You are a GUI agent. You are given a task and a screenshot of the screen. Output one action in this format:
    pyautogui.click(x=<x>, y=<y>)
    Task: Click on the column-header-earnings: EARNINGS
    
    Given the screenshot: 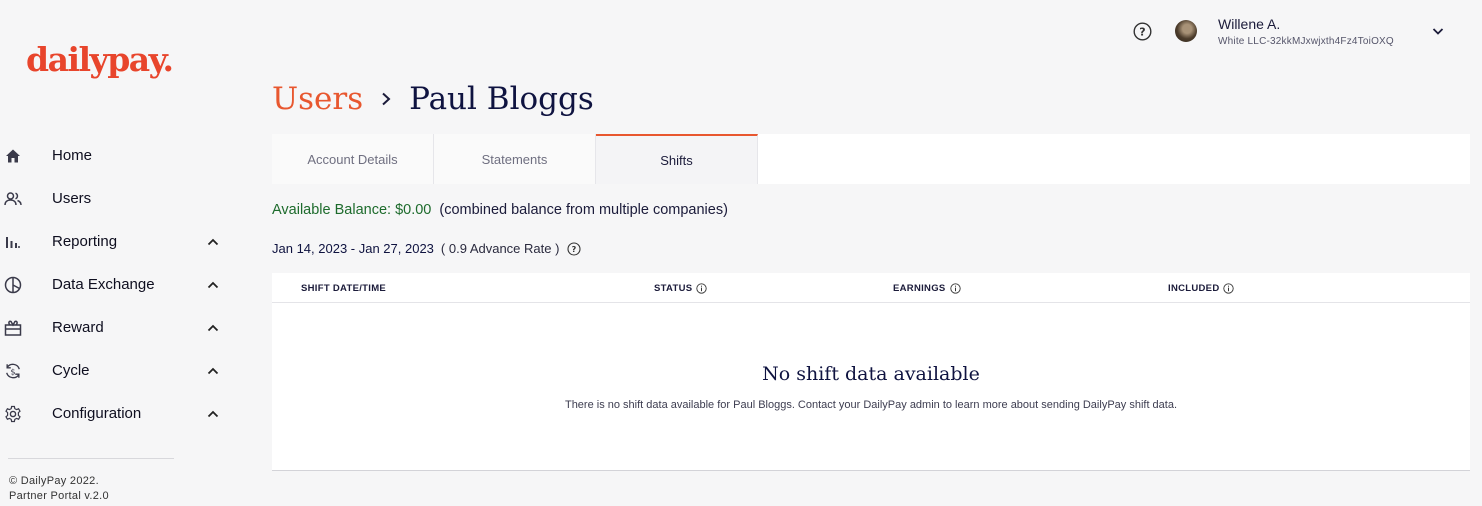 What is the action you would take?
    pyautogui.click(x=927, y=288)
    